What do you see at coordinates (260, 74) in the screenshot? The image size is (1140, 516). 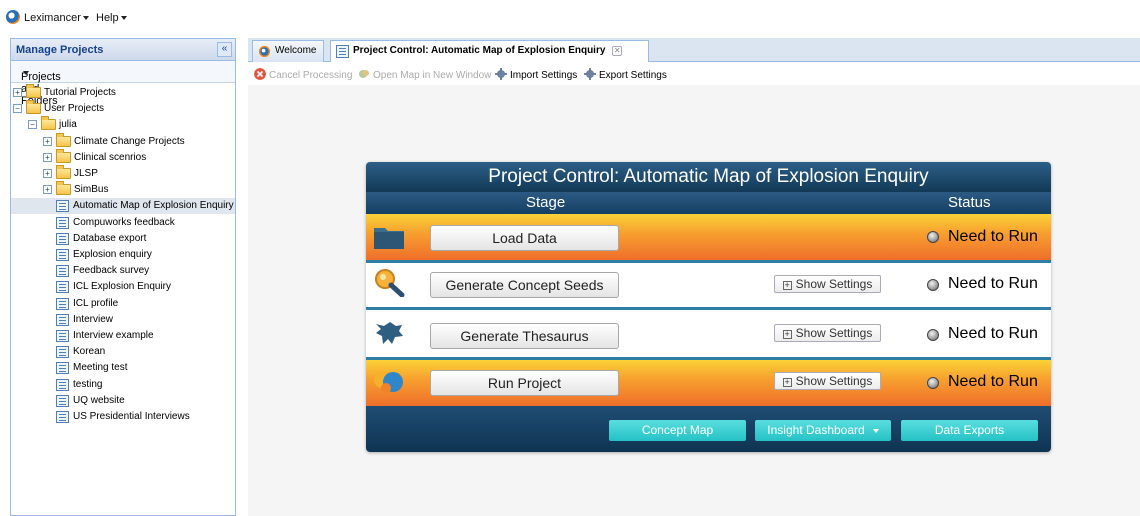 I see `cancel-icon` at bounding box center [260, 74].